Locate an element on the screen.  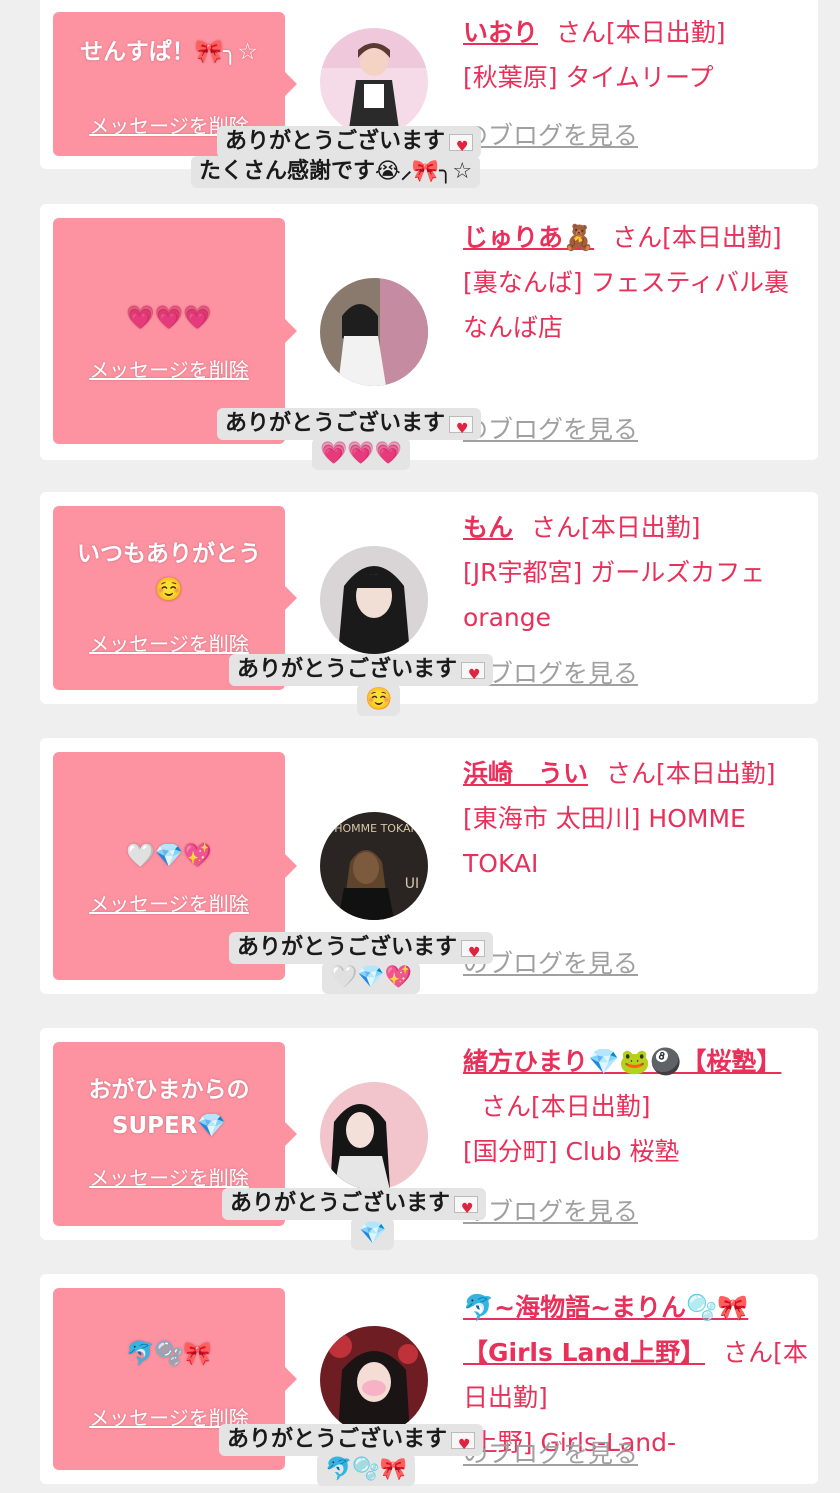
store-info: [秋葉原] タイムリープ is located at coordinates (588, 77).